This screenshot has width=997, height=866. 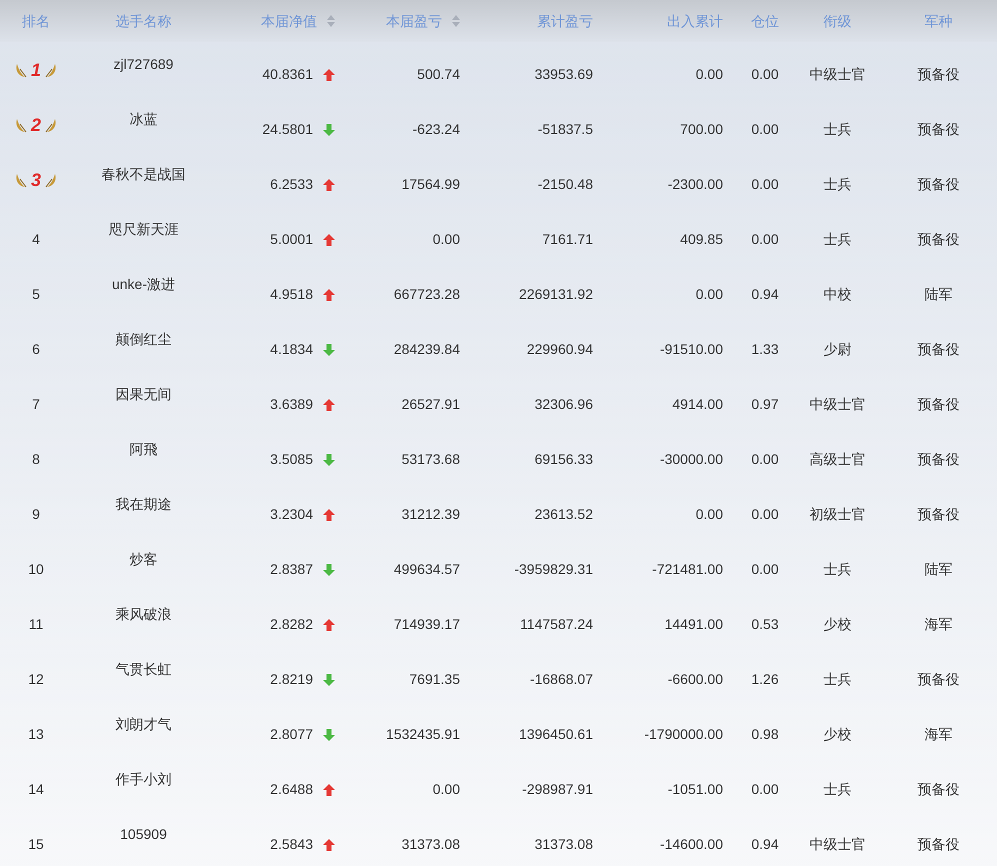 I want to click on rank-medal: 1, so click(x=36, y=70).